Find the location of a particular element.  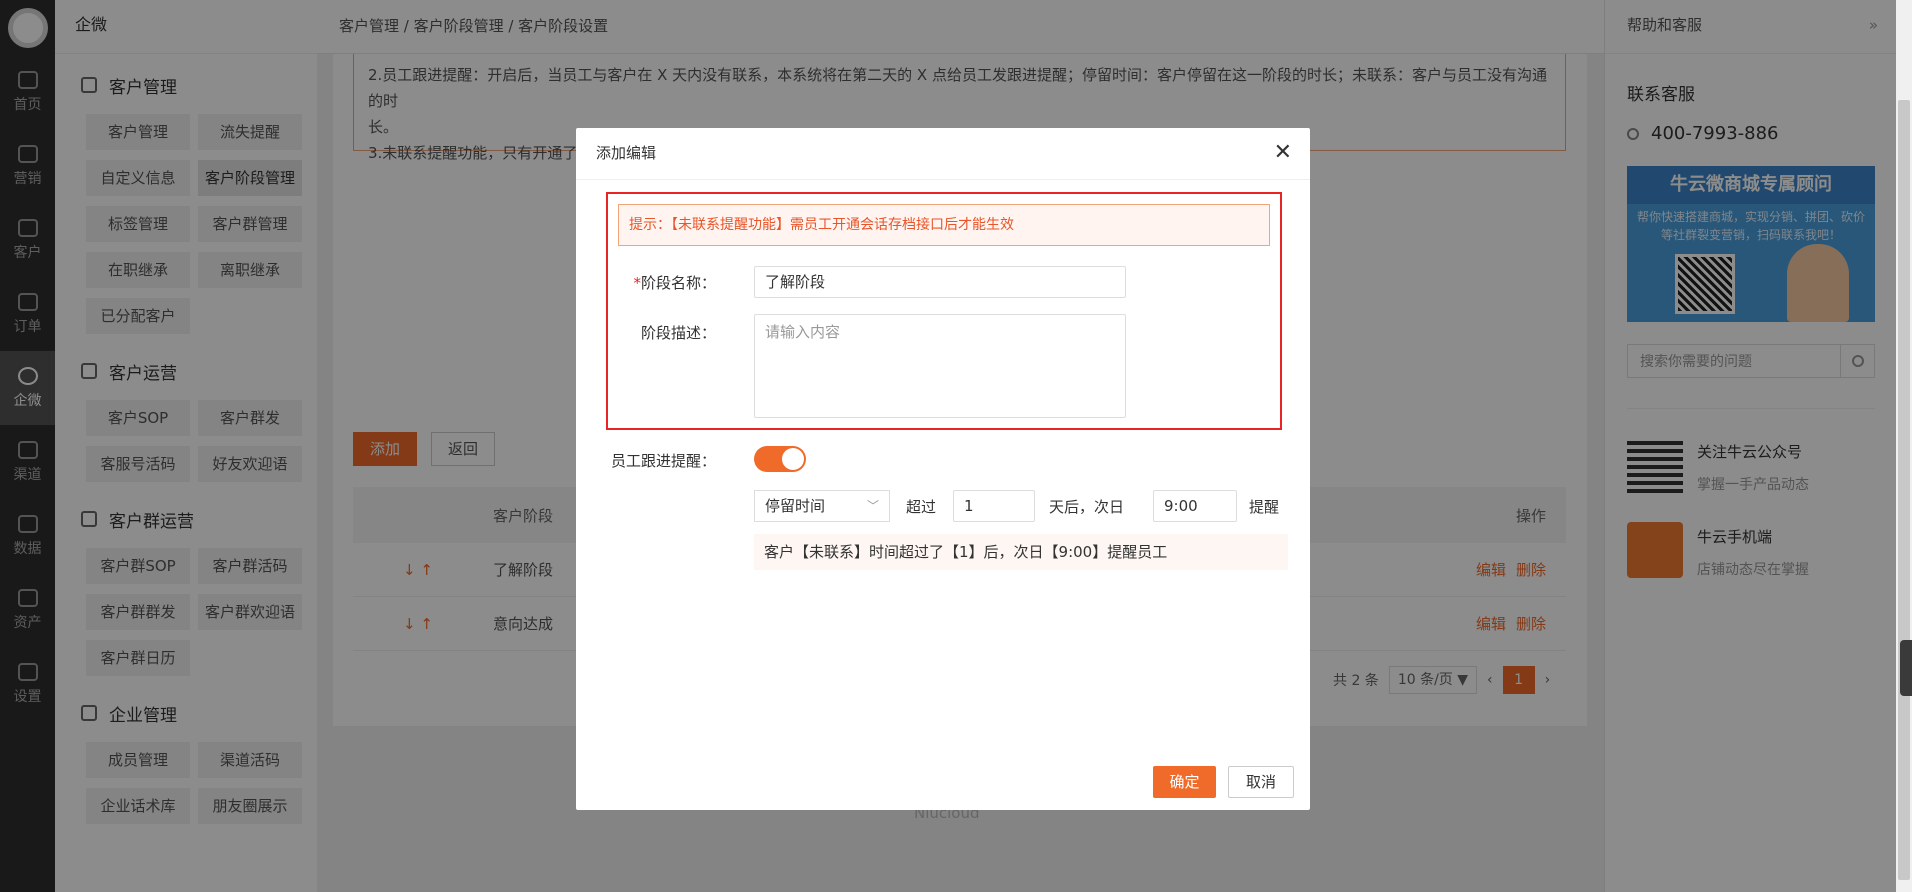

floating-widget is located at coordinates (1906, 668).